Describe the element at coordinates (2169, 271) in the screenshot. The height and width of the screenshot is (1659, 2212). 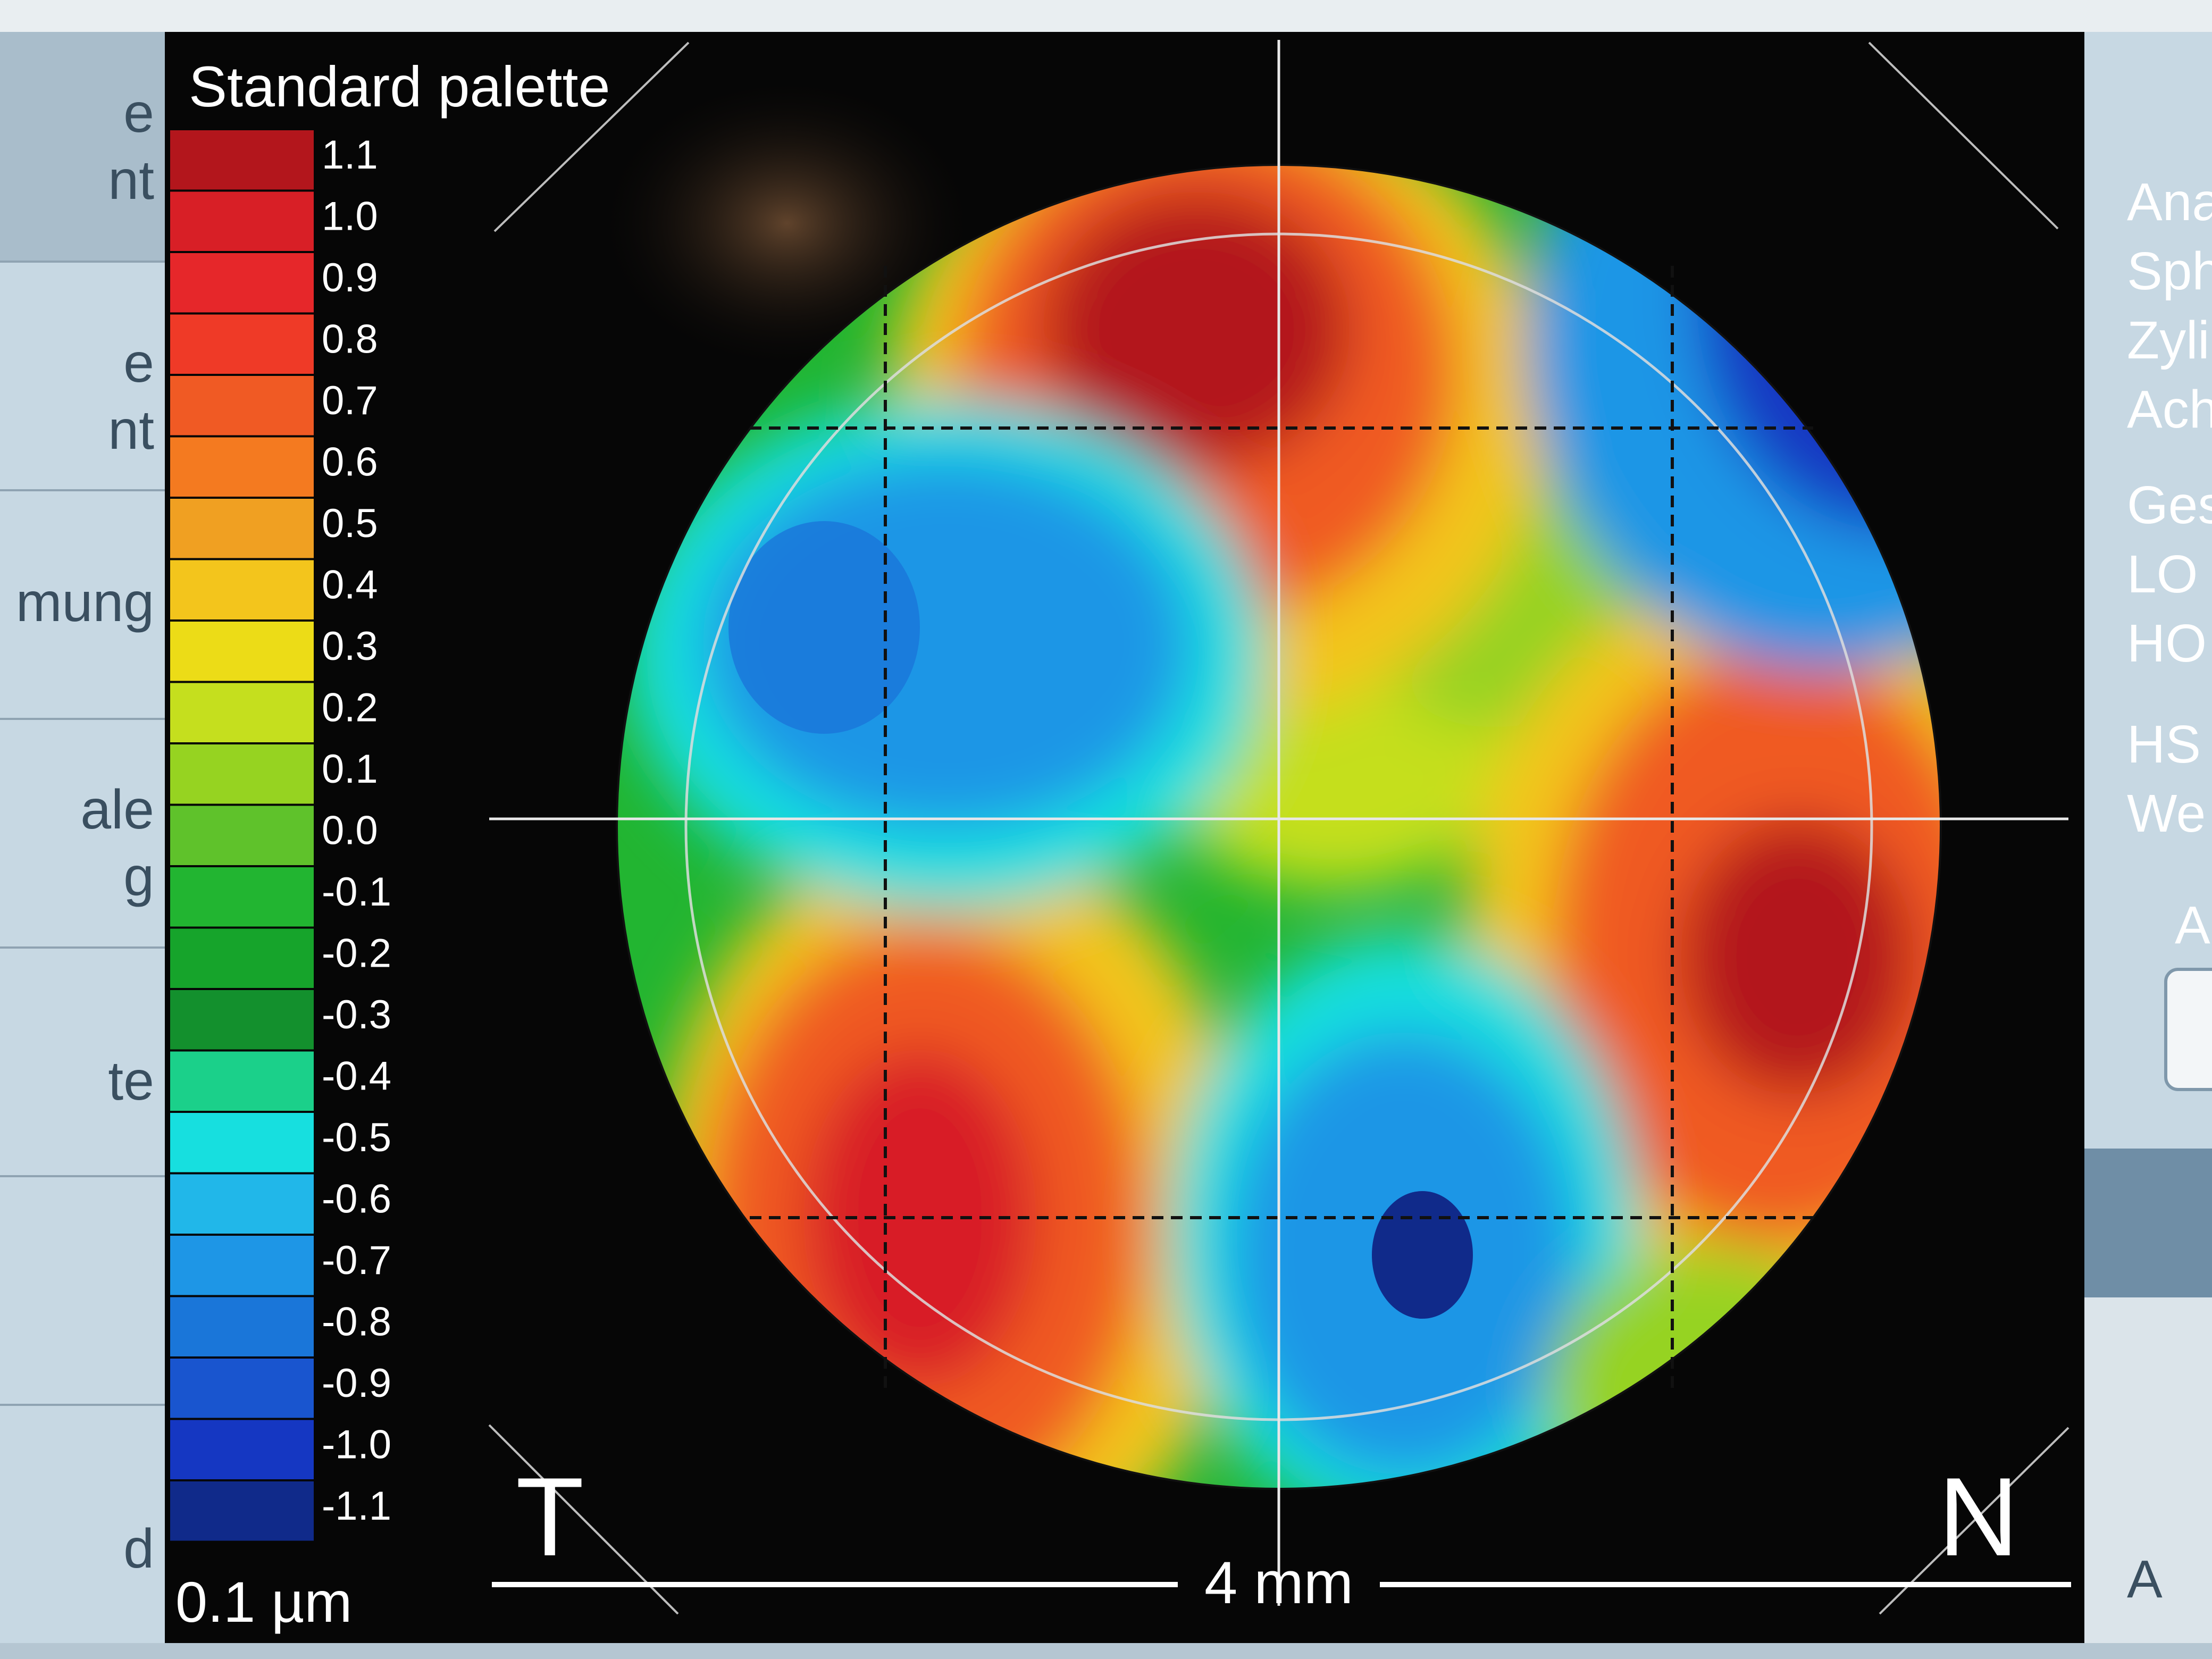
I see `results-label: Sph` at that location.